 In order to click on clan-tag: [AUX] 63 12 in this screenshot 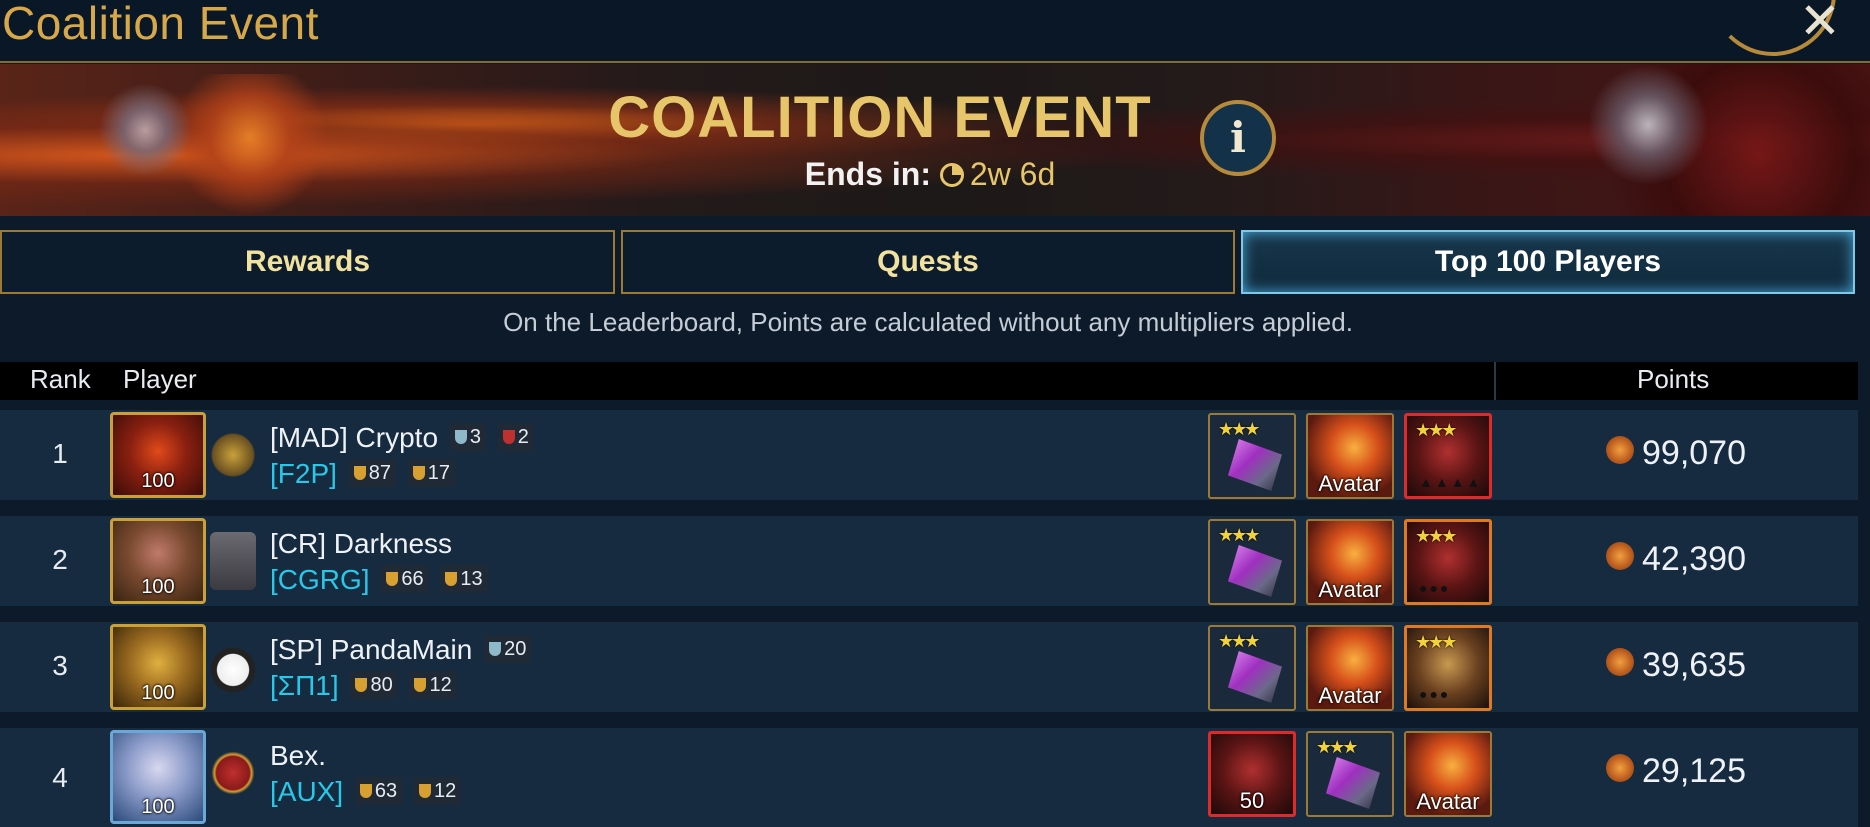, I will do `click(366, 792)`.